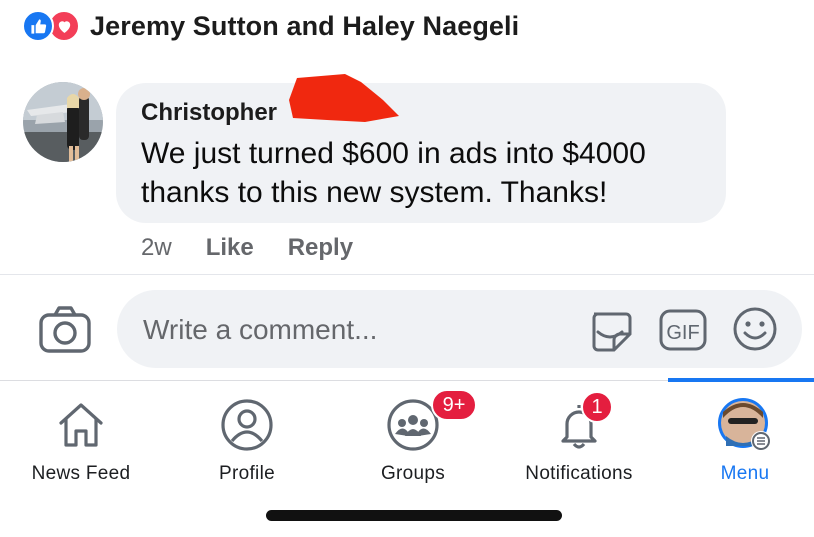 This screenshot has height=537, width=814. What do you see at coordinates (81, 425) in the screenshot?
I see `home-icon` at bounding box center [81, 425].